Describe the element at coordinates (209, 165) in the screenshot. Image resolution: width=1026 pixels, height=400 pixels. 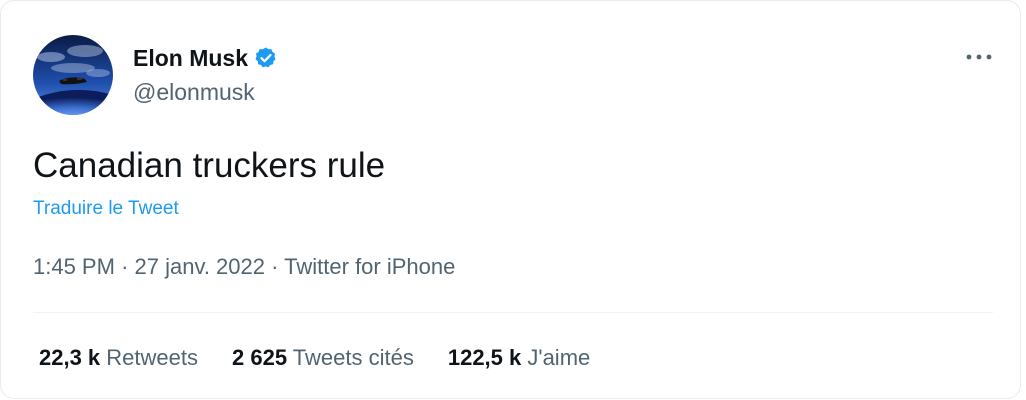
I see `tweet-text: Canadian truckers rule` at that location.